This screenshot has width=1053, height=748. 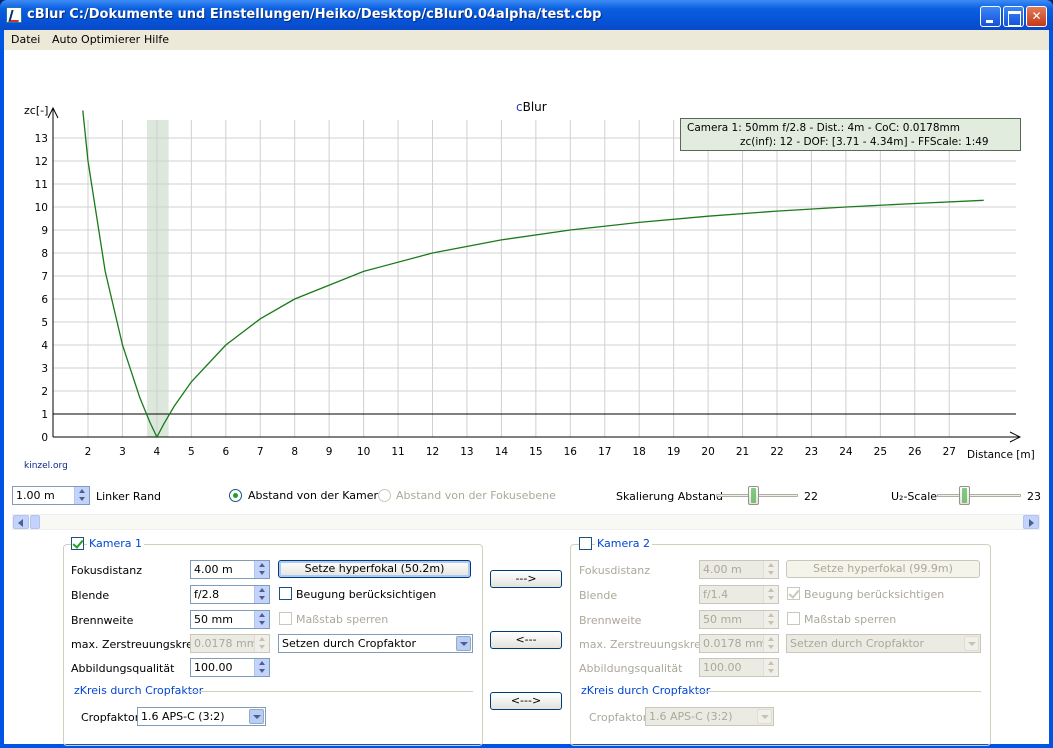 What do you see at coordinates (476, 495) in the screenshot?
I see `radio-distance-focus-label: Abstand von der Fokusebene` at bounding box center [476, 495].